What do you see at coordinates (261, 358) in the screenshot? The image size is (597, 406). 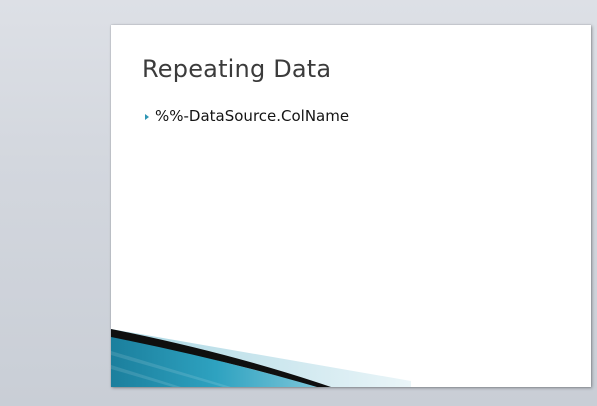 I see `slide-footer-swoosh-decoration` at bounding box center [261, 358].